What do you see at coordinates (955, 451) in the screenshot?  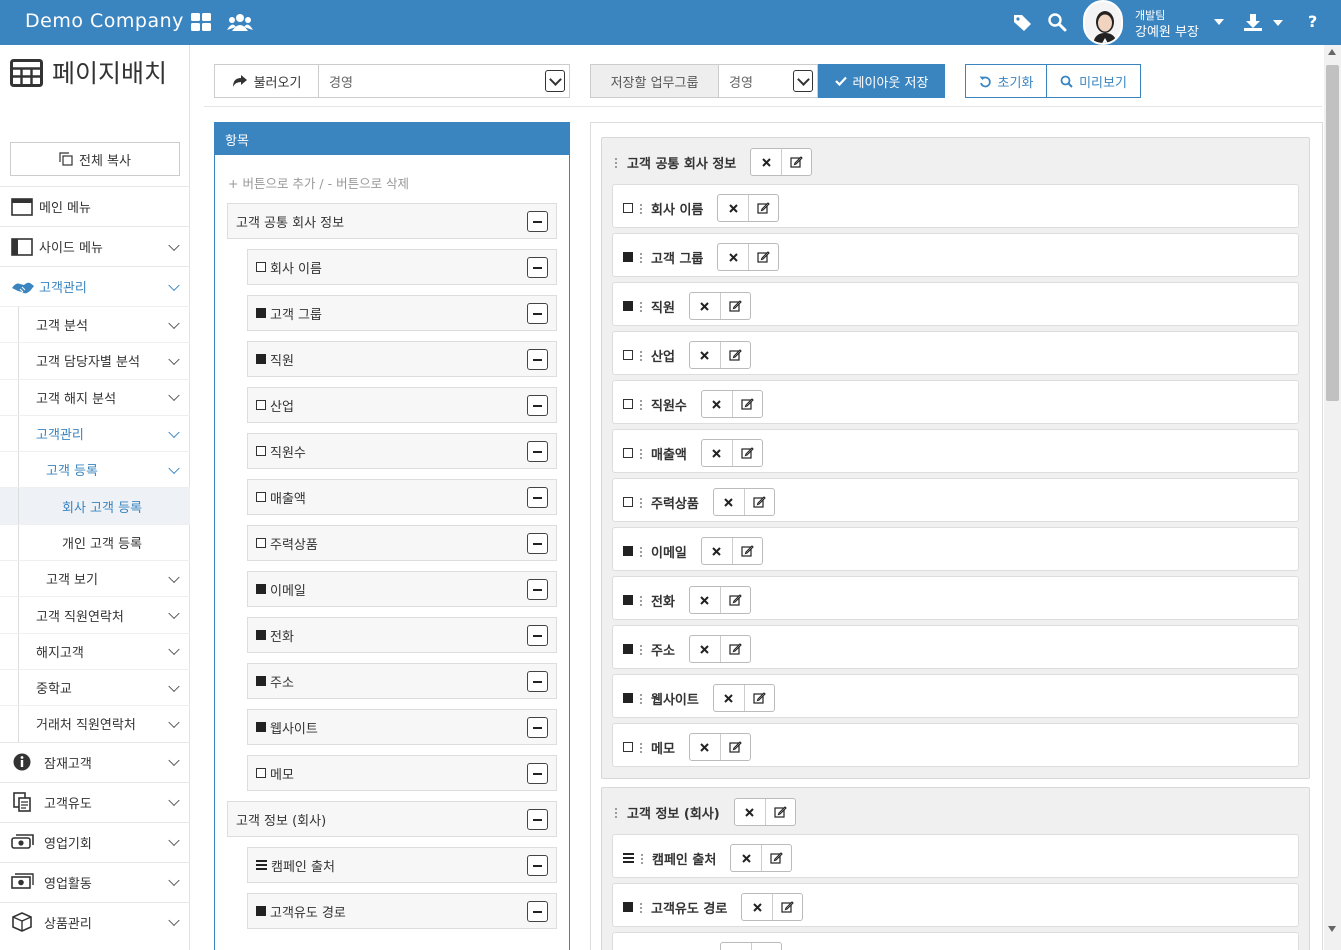 I see `layout-field: 매출액` at bounding box center [955, 451].